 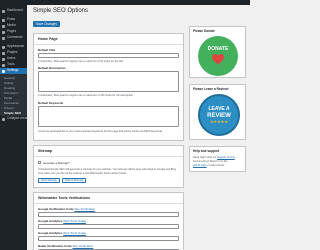 What do you see at coordinates (39, 162) in the screenshot?
I see `generate-sitemap-checkbox` at bounding box center [39, 162].